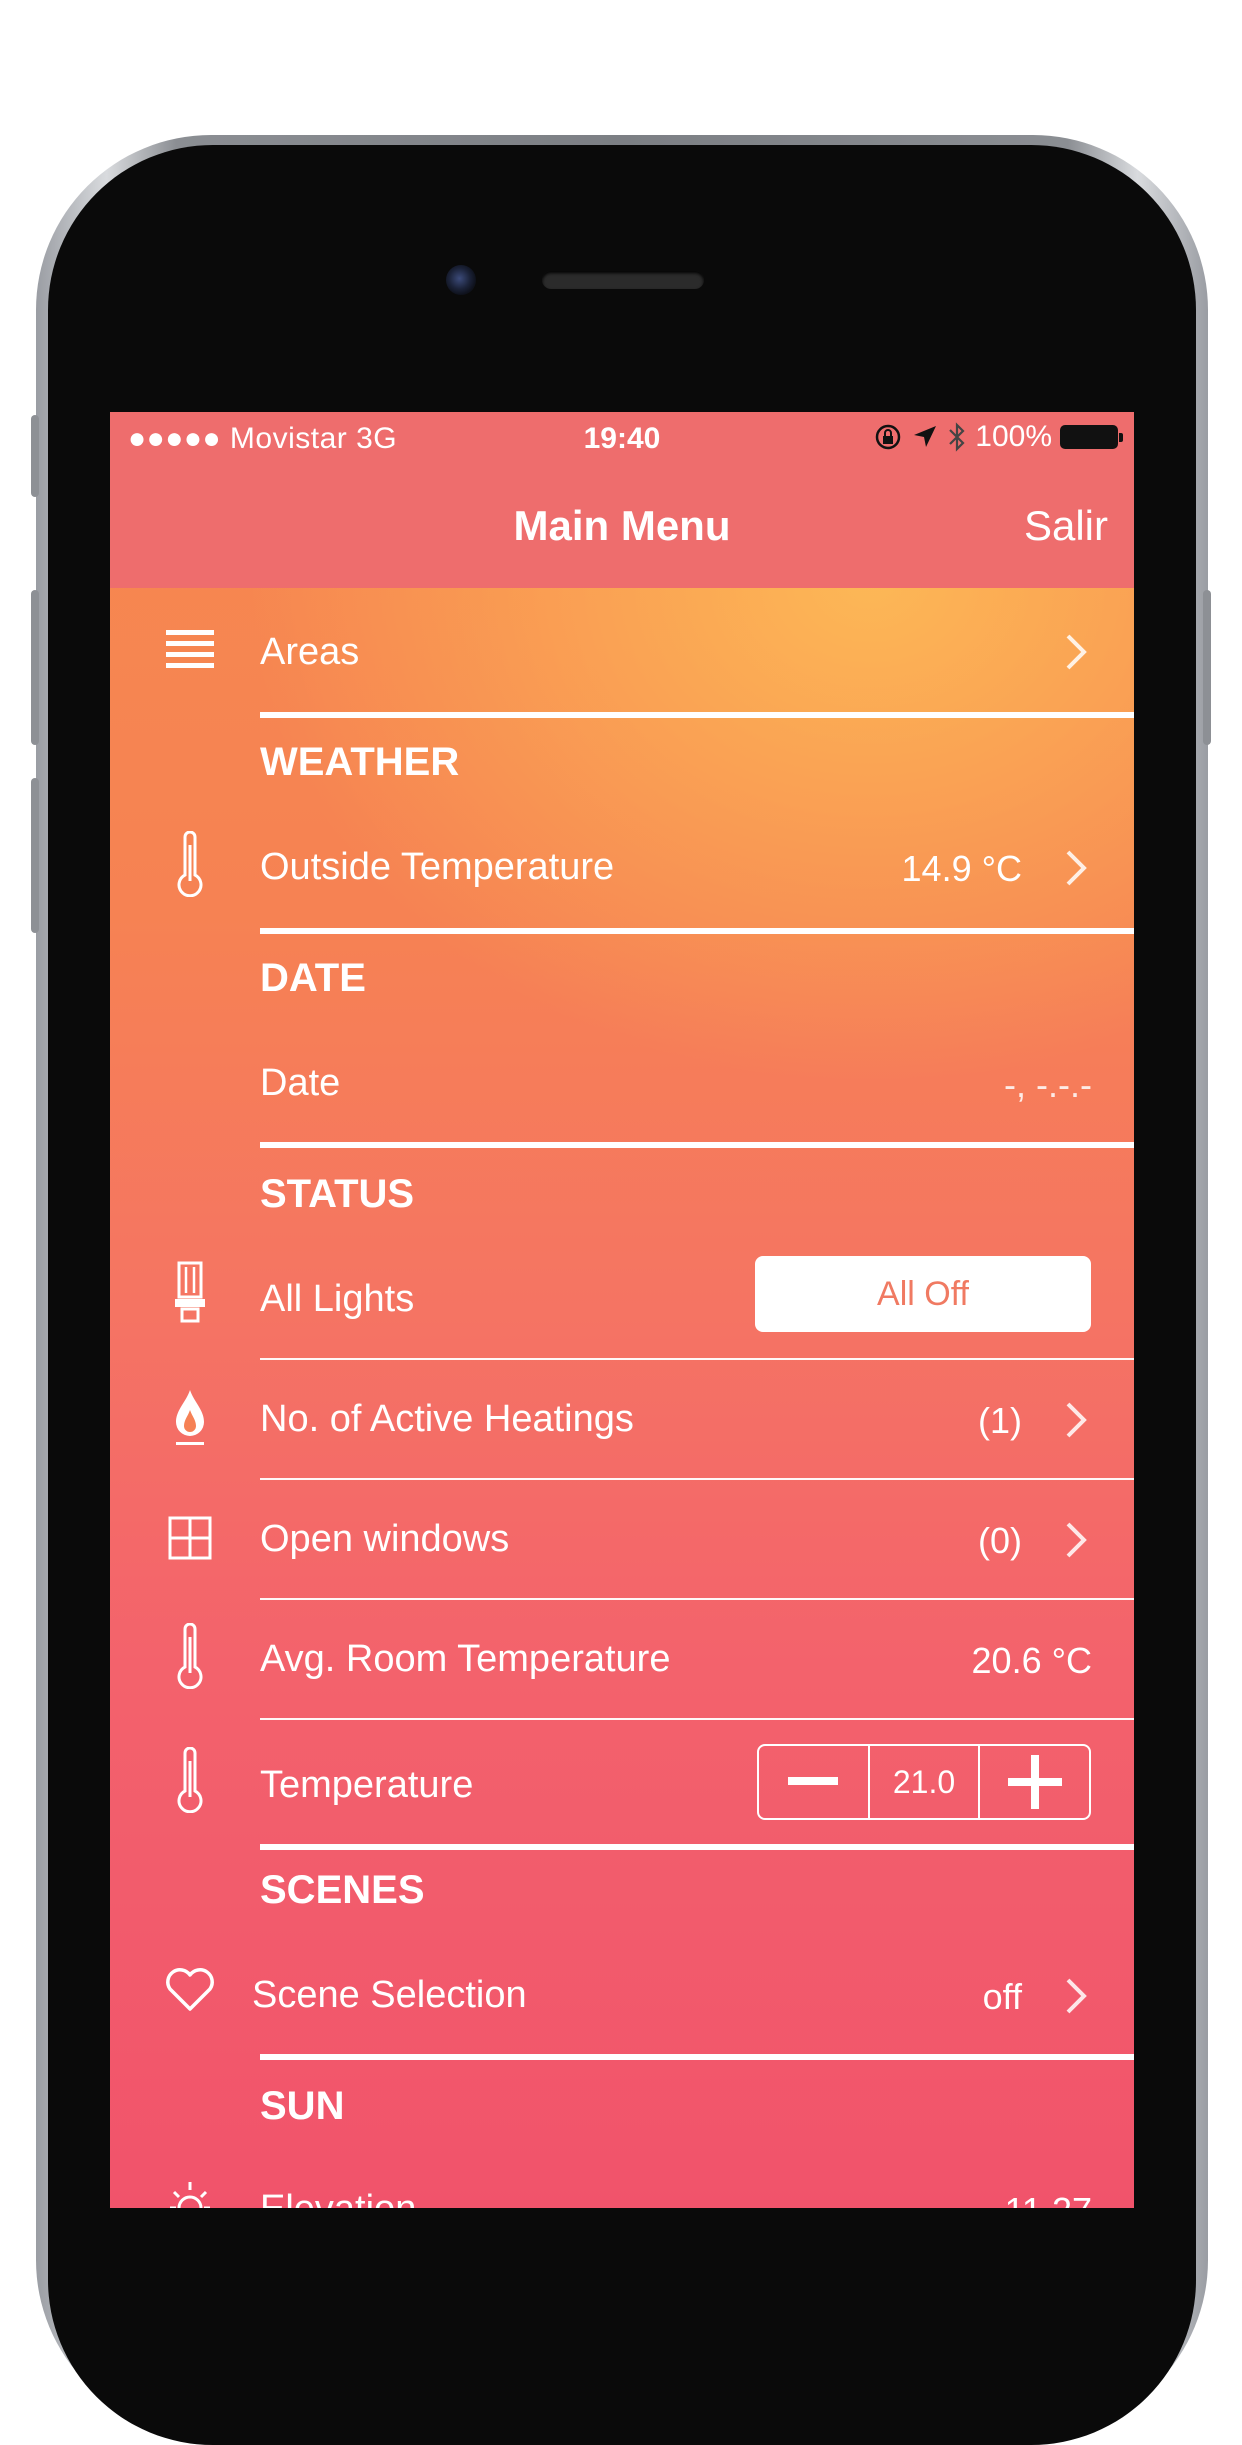  I want to click on plus-icon, so click(1034, 1782).